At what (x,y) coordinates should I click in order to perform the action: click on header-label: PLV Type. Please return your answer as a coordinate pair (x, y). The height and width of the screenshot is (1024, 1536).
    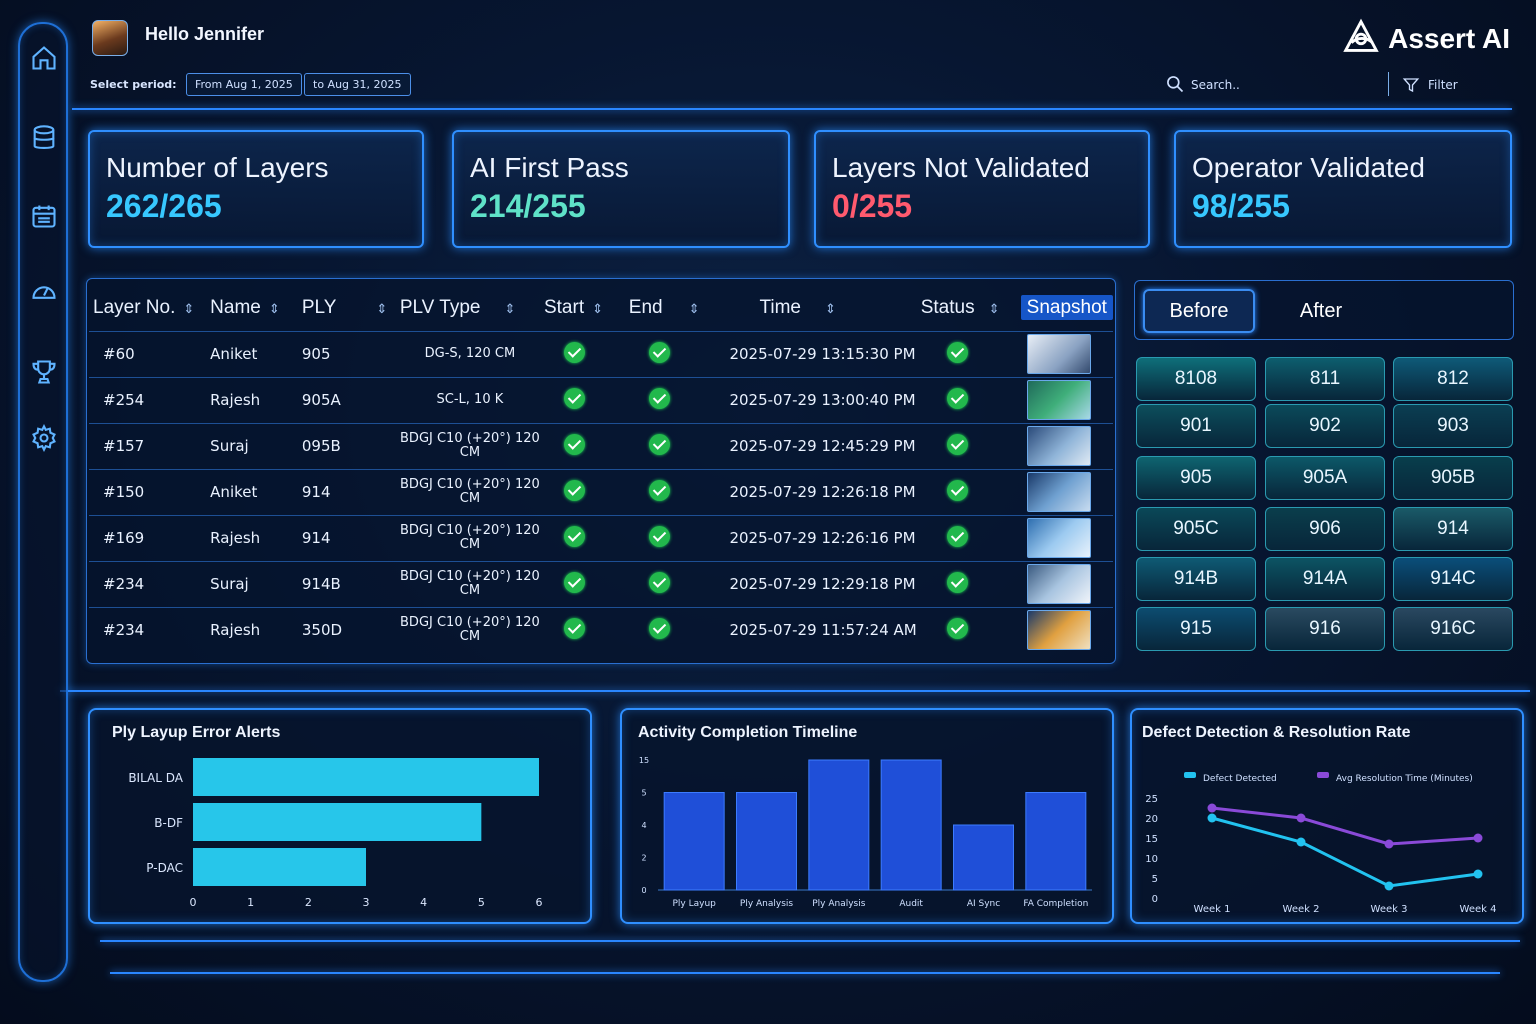
    Looking at the image, I should click on (440, 307).